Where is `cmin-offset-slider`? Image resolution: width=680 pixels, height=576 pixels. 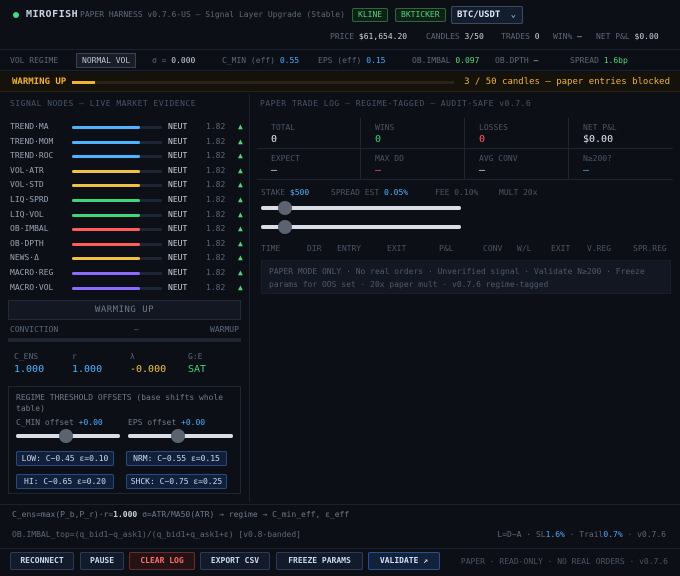 cmin-offset-slider is located at coordinates (68, 436).